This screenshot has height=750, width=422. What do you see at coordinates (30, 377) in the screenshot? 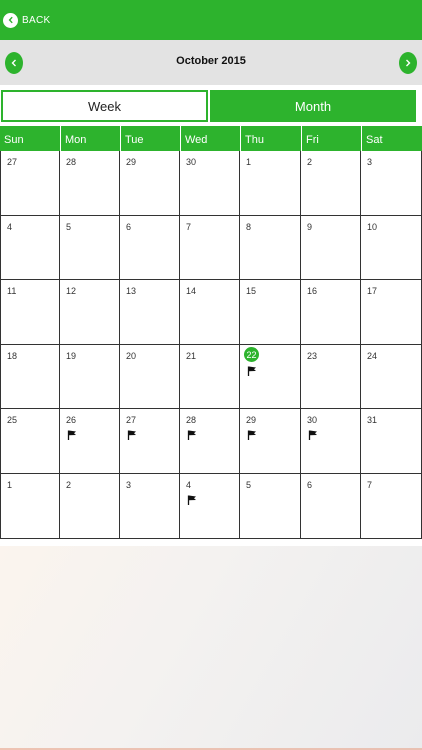
I see `calendar-day-cell: 18` at bounding box center [30, 377].